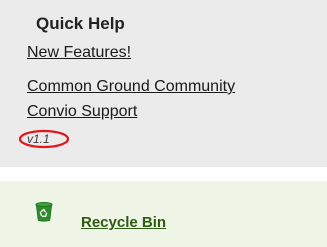 This screenshot has height=247, width=327. I want to click on version-text: v1.1, so click(38, 139).